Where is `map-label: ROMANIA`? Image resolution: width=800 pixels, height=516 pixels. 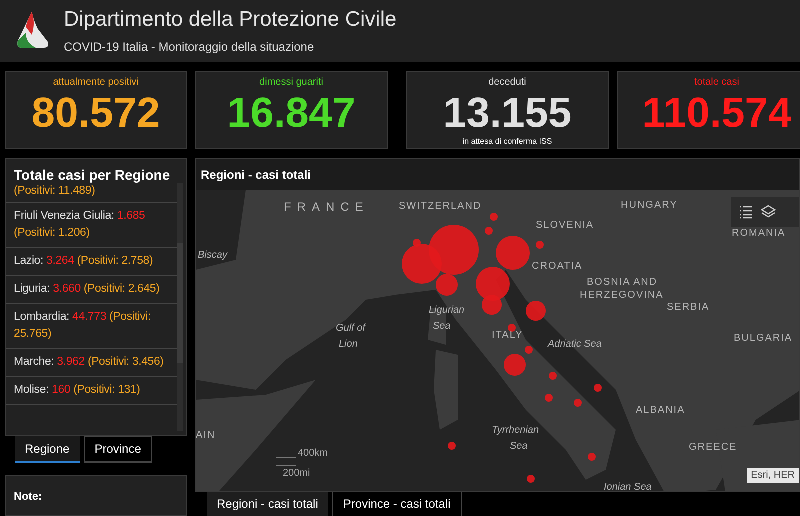 map-label: ROMANIA is located at coordinates (759, 234).